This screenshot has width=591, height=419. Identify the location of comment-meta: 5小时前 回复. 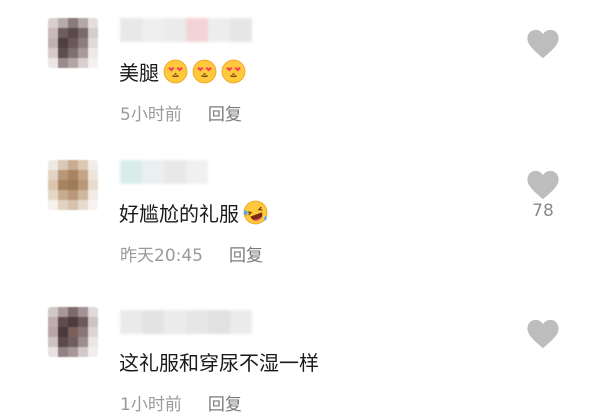
(181, 112).